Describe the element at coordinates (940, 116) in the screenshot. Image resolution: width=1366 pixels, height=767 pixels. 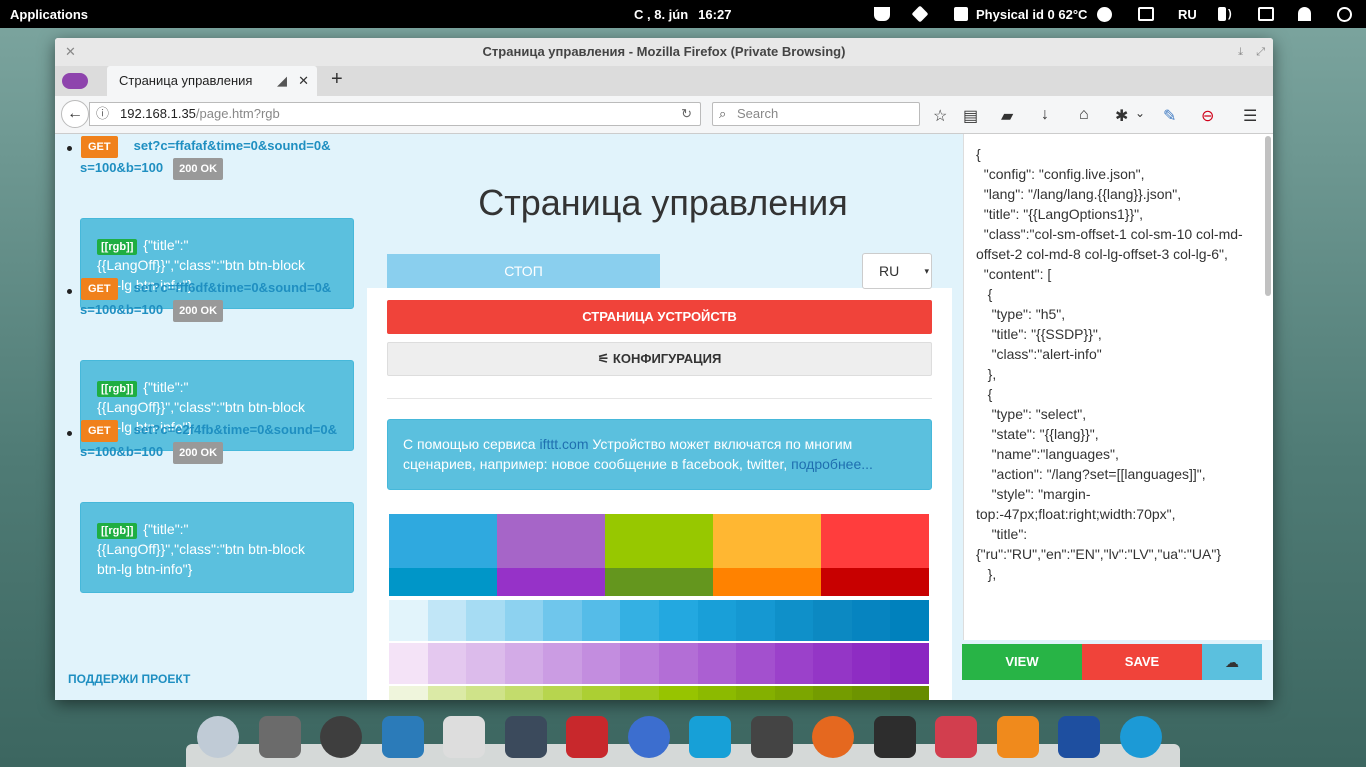
I see `bookmark-star-icon: ☆` at that location.